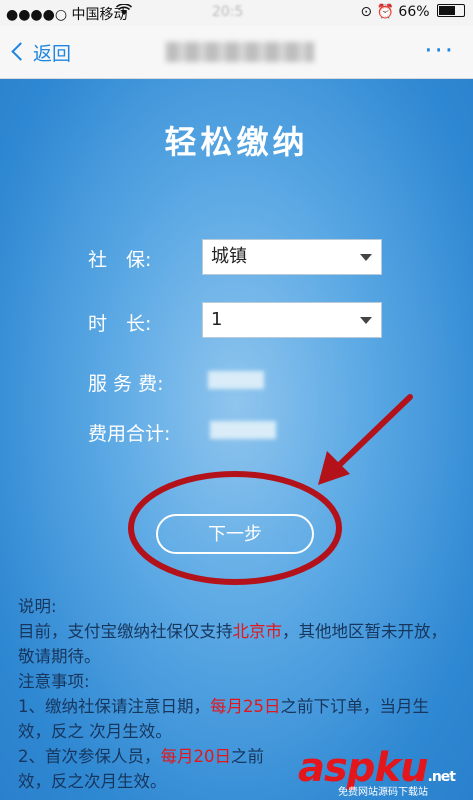 The image size is (473, 800). What do you see at coordinates (20, 51) in the screenshot?
I see `chevron-left-icon` at bounding box center [20, 51].